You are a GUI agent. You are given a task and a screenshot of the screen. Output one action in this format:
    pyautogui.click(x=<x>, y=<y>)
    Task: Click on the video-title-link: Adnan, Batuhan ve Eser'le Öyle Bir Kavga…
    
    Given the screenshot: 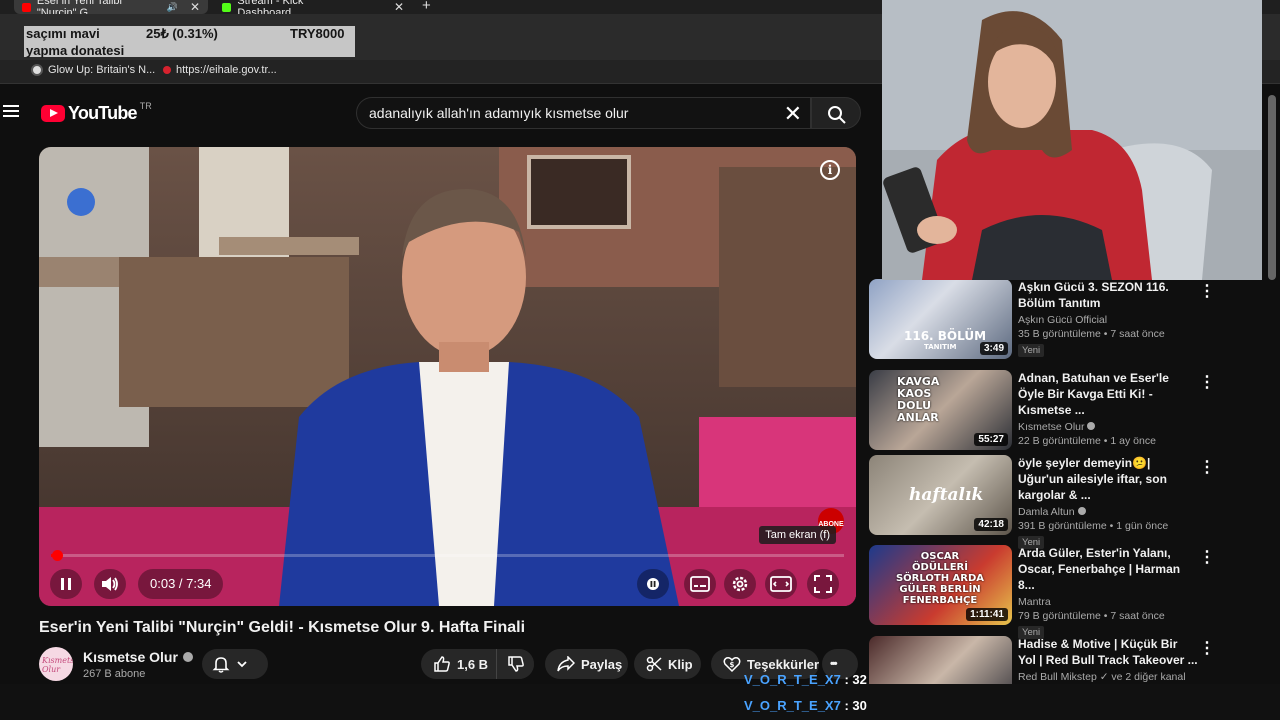 What is the action you would take?
    pyautogui.click(x=1108, y=394)
    